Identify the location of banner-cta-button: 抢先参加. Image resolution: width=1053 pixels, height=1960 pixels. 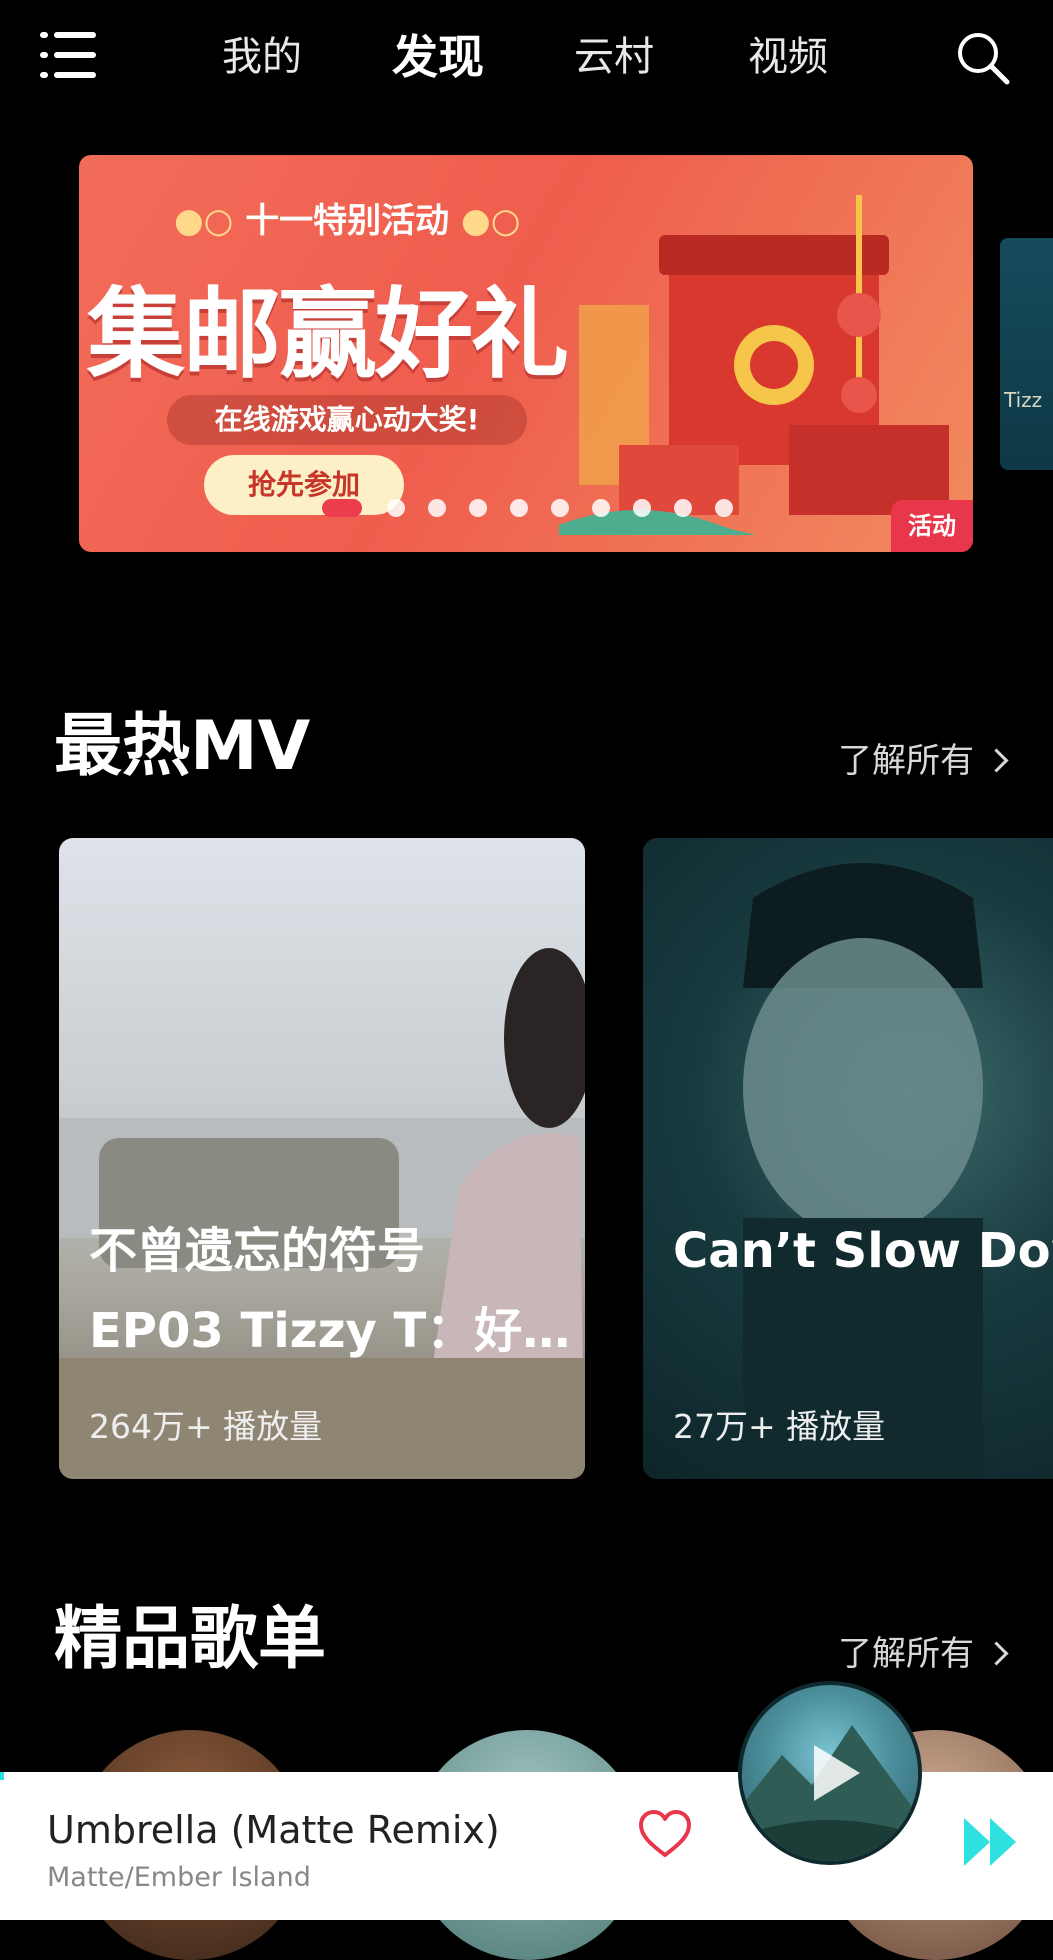
(304, 485).